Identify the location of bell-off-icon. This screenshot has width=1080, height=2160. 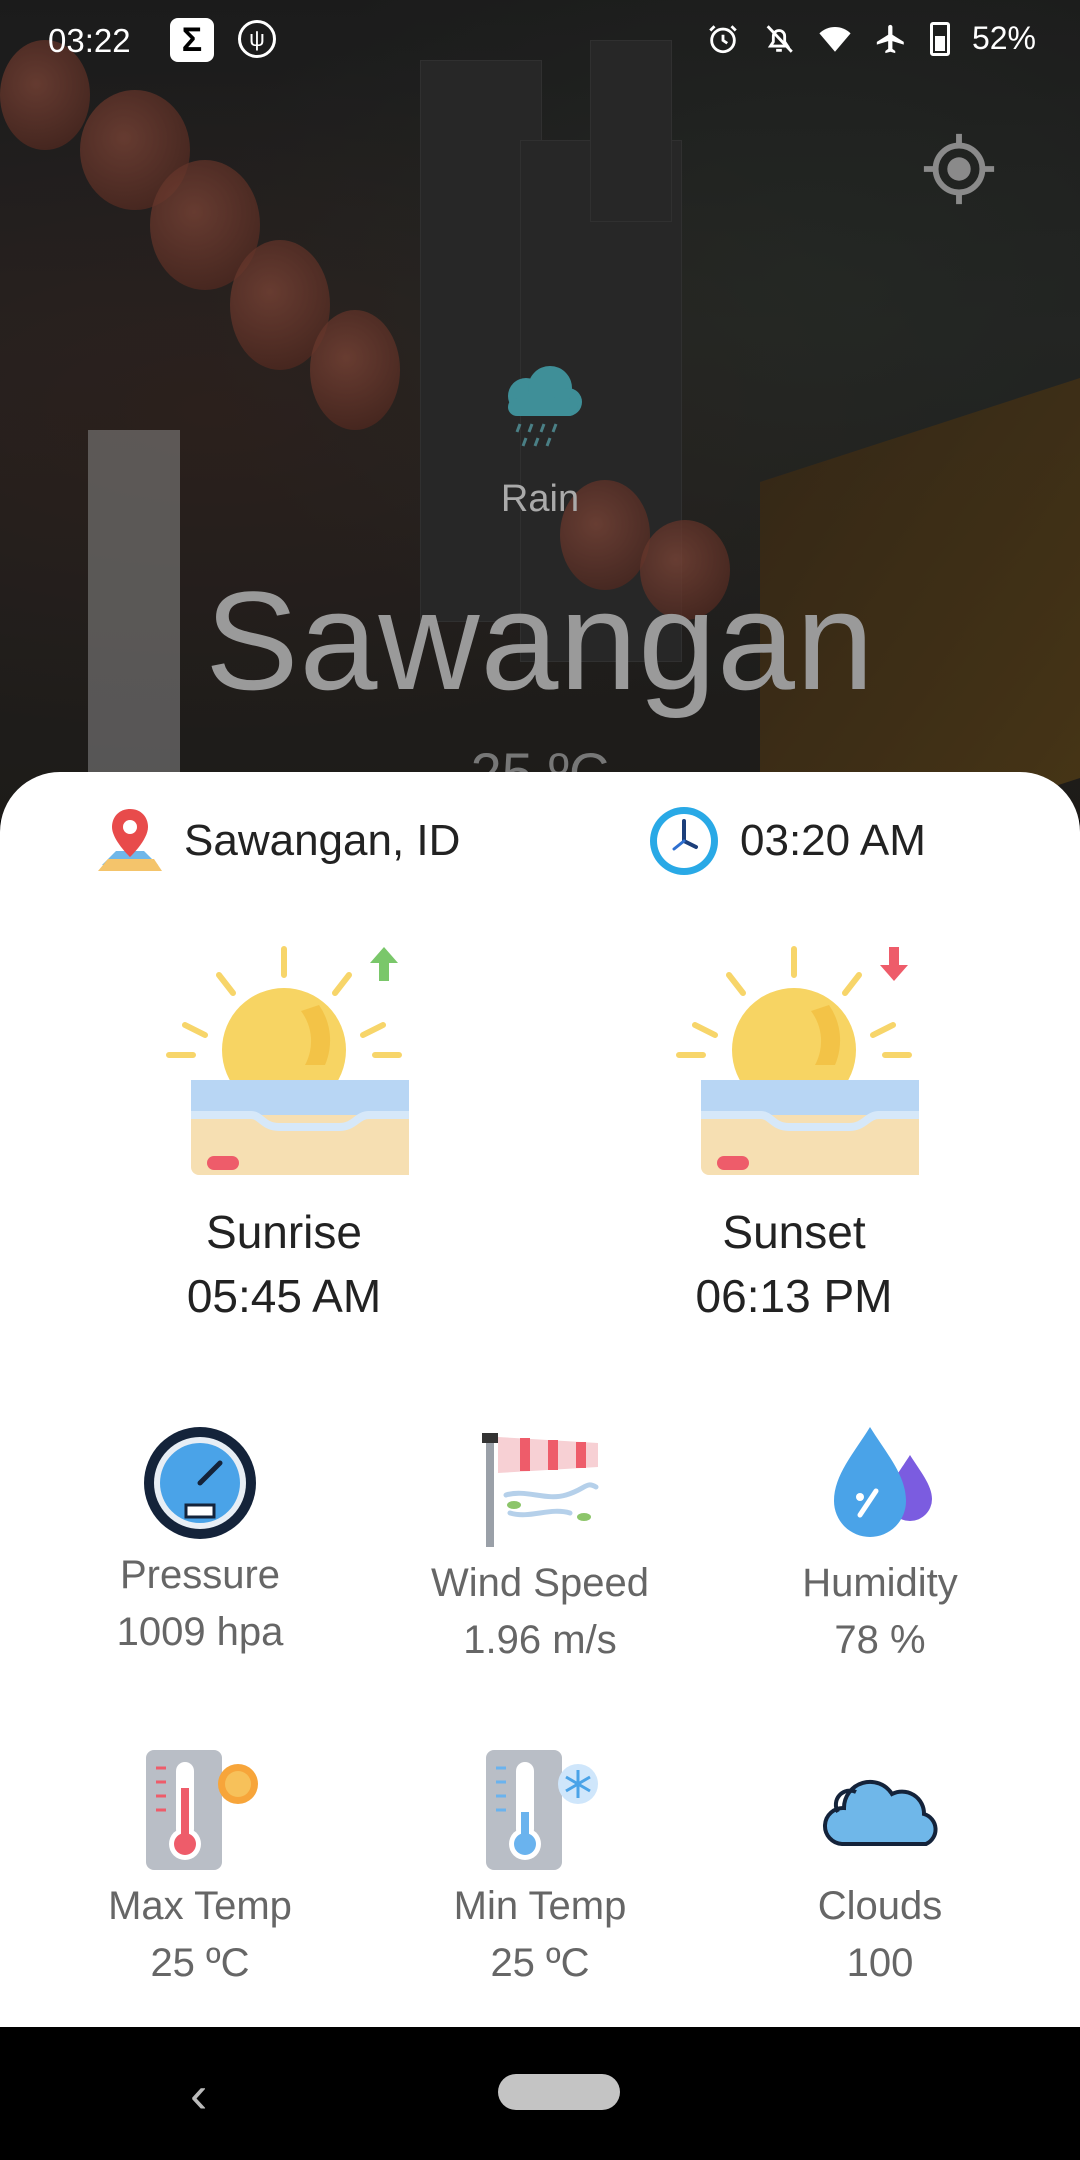
(779, 38).